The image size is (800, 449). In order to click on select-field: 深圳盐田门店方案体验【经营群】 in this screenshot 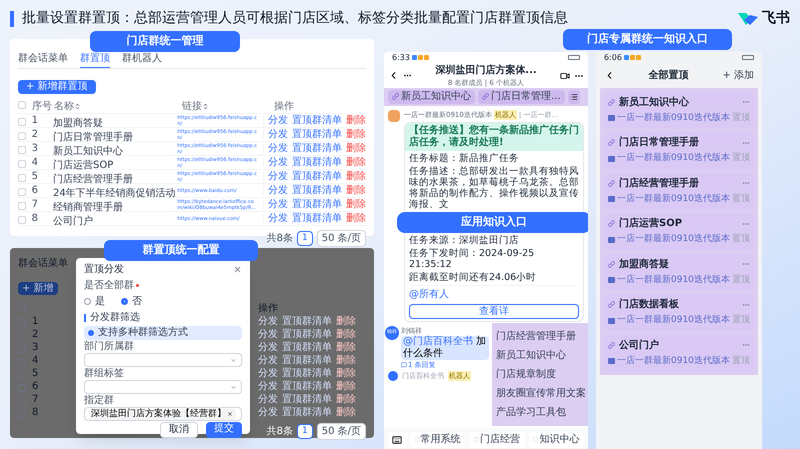, I will do `click(163, 414)`.